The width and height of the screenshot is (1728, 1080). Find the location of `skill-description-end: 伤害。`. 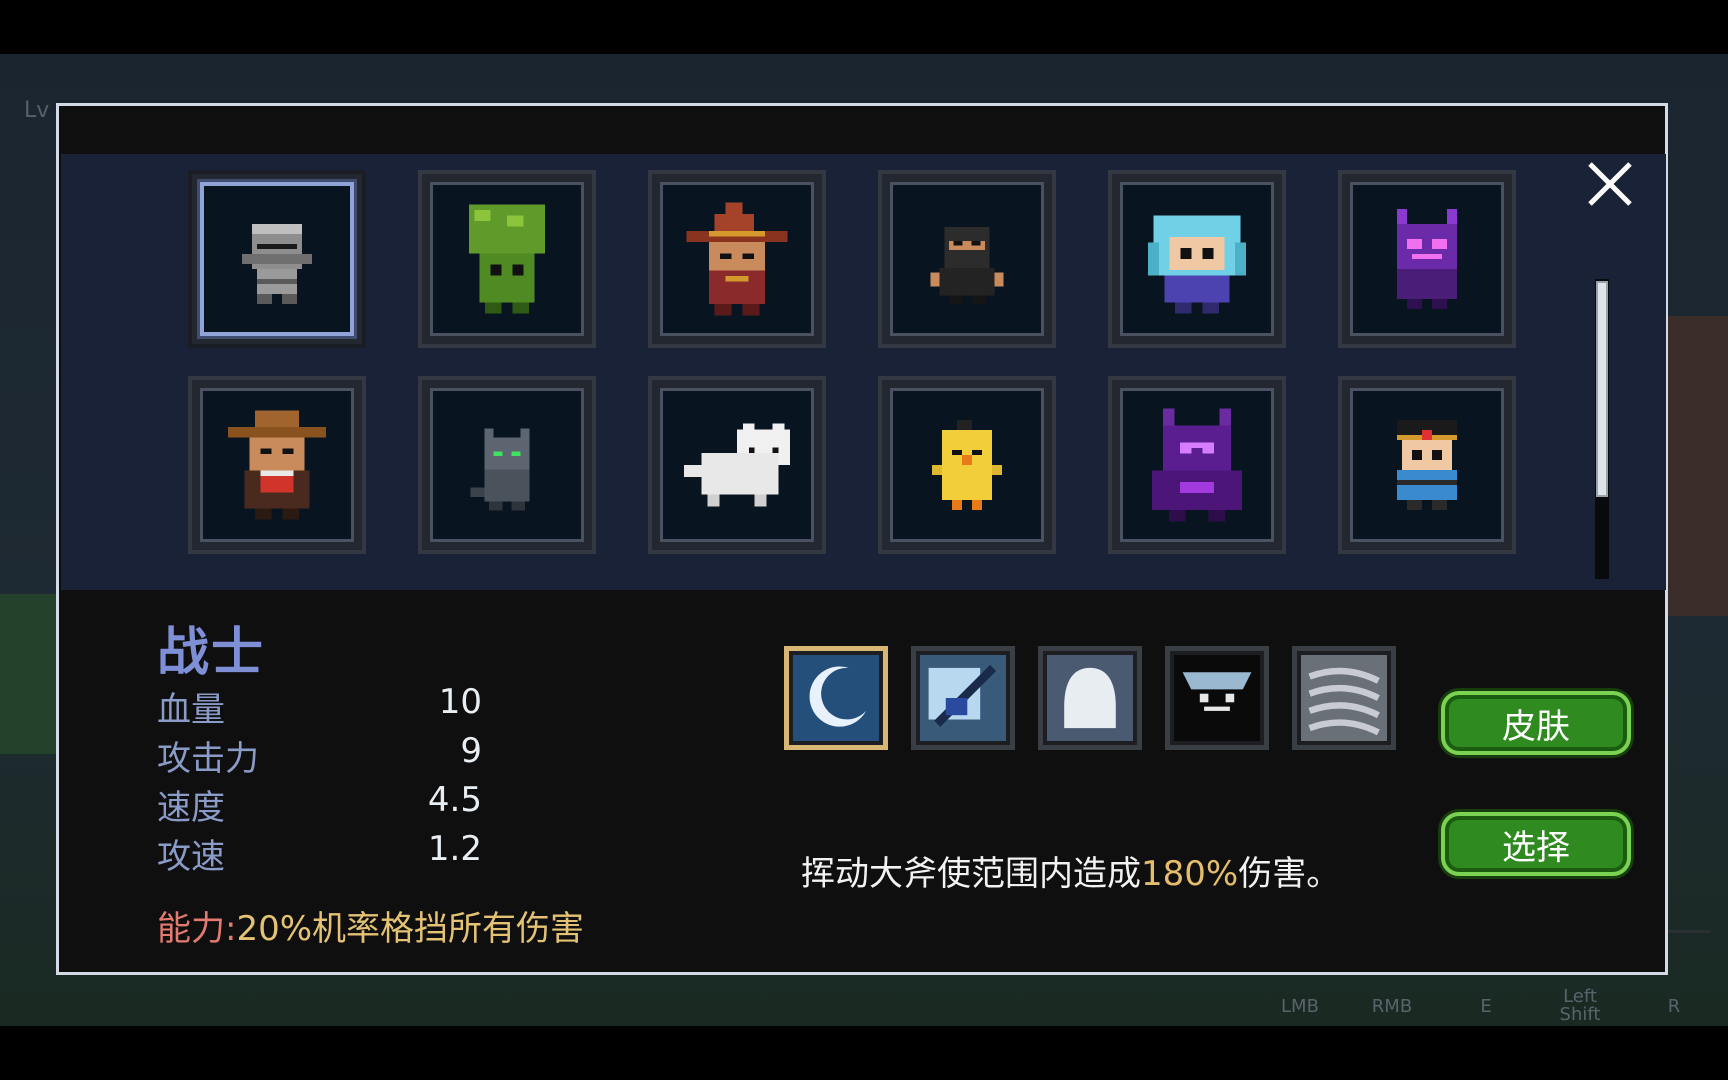

skill-description-end: 伤害。 is located at coordinates (1289, 874).